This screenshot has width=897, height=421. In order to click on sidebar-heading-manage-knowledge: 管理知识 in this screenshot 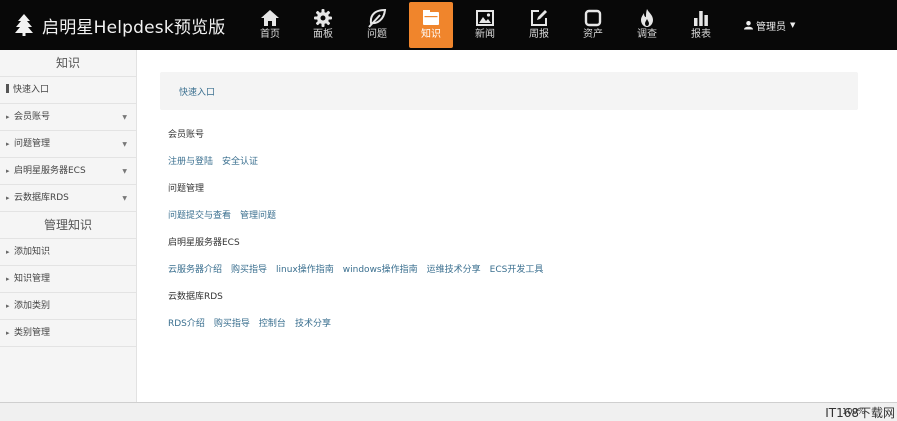, I will do `click(68, 225)`.